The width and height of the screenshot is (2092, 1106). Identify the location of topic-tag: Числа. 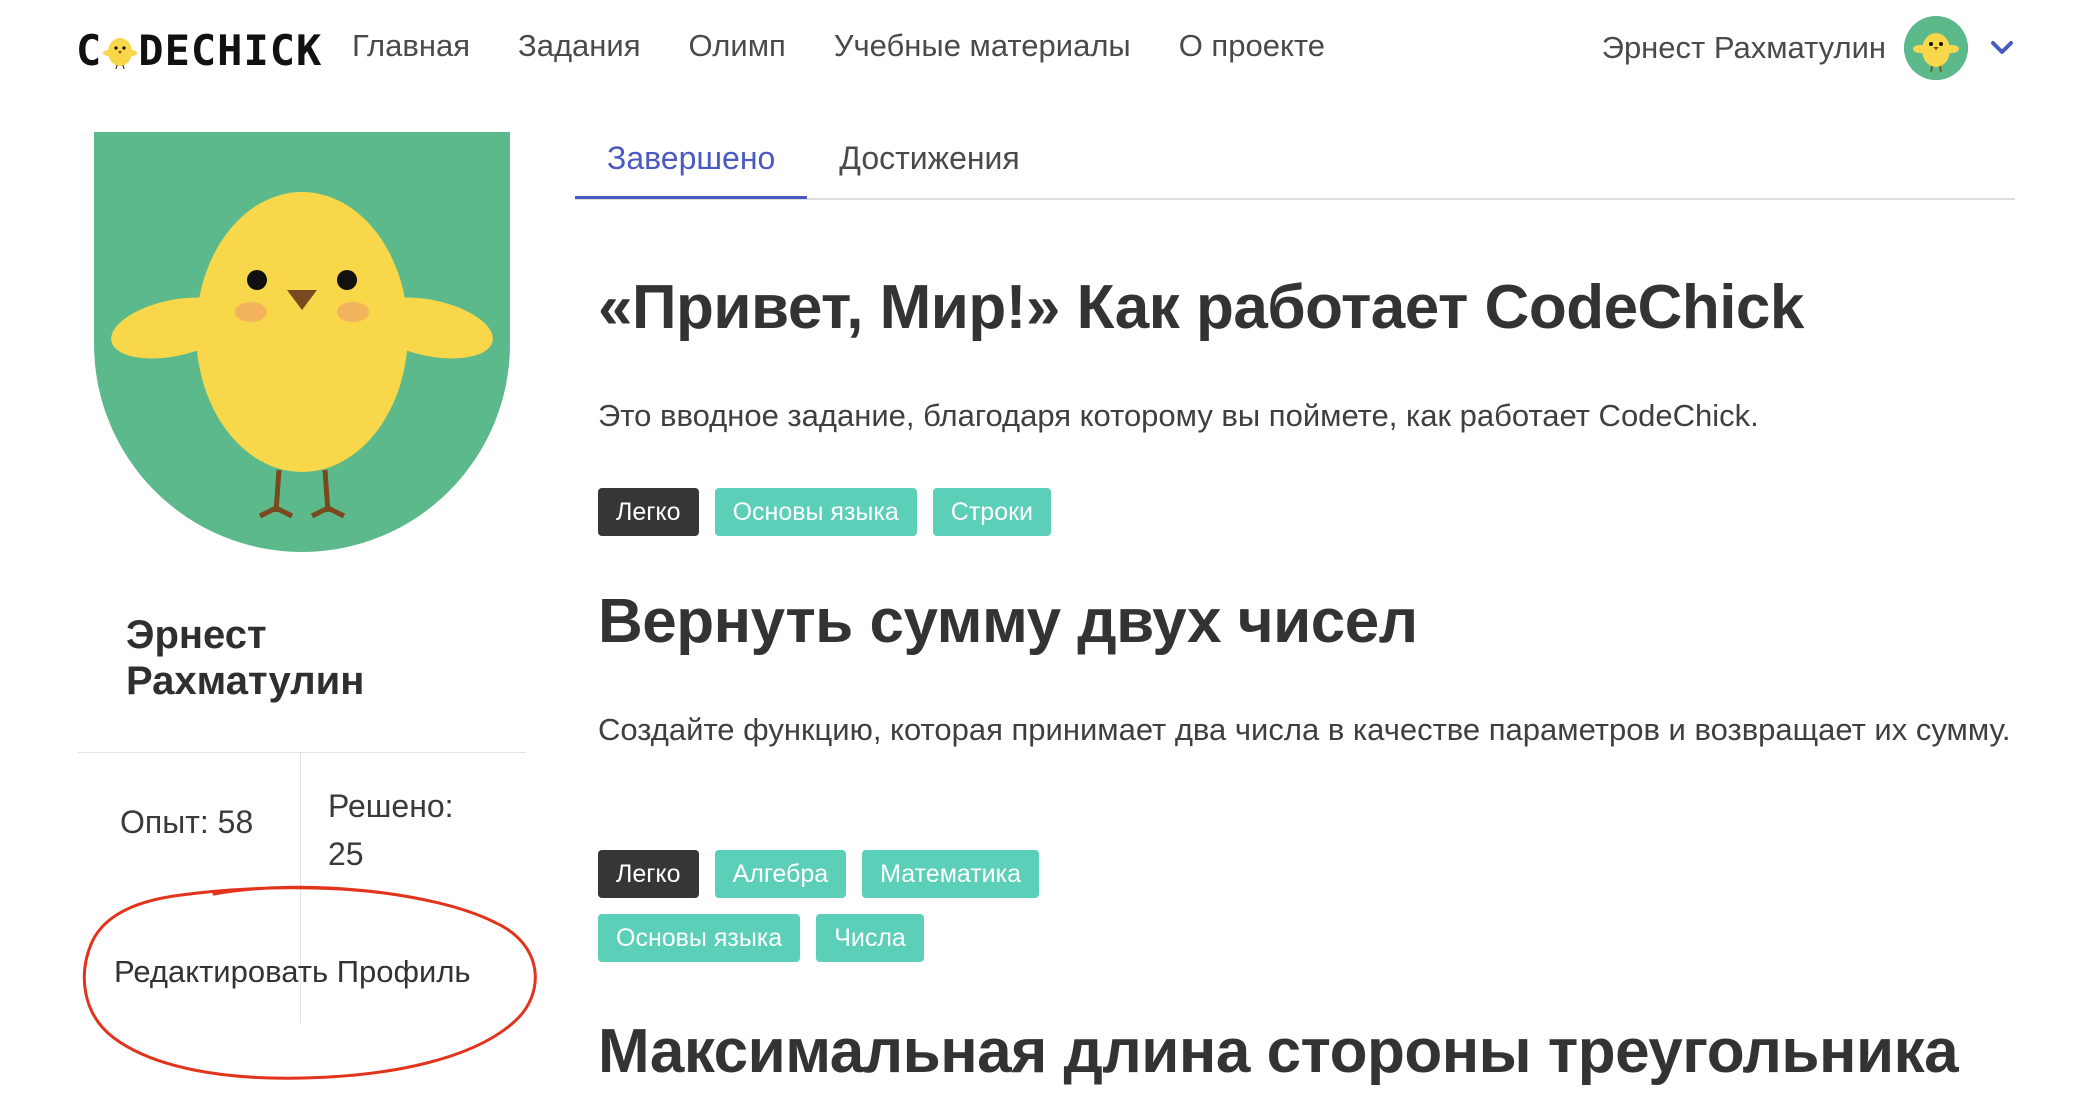
(870, 938).